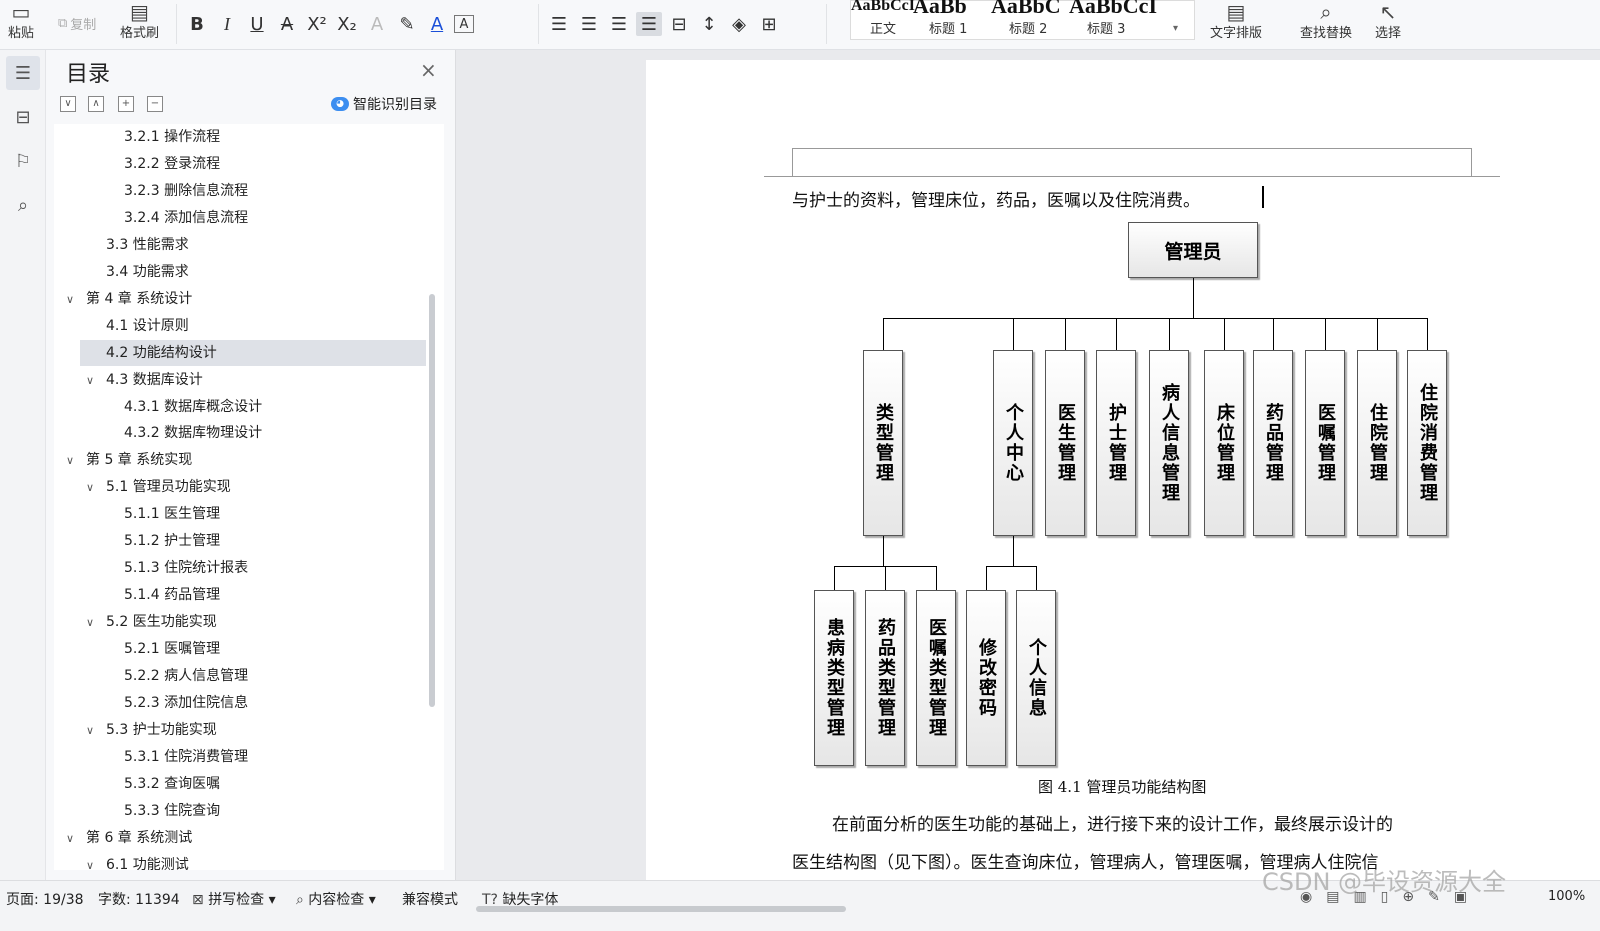 The width and height of the screenshot is (1600, 931). I want to click on style-more-icon: ▾, so click(1175, 28).